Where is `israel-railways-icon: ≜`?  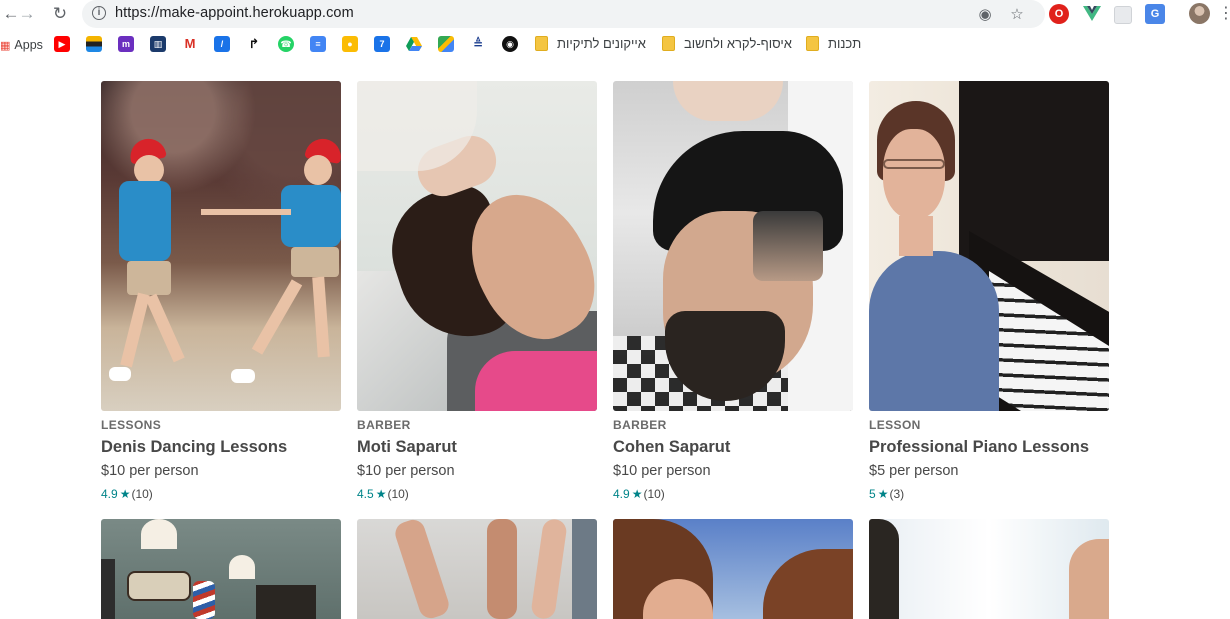 israel-railways-icon: ≜ is located at coordinates (478, 44).